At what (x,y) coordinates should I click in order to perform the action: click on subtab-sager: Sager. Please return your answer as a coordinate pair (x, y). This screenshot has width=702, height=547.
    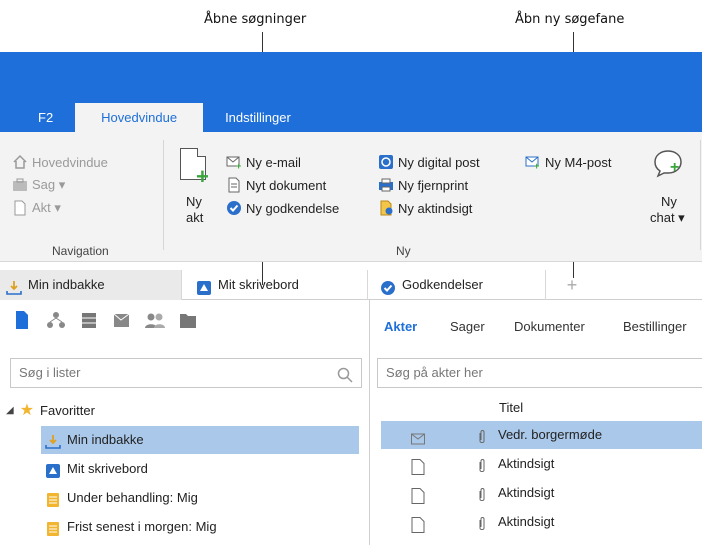
    Looking at the image, I should click on (467, 326).